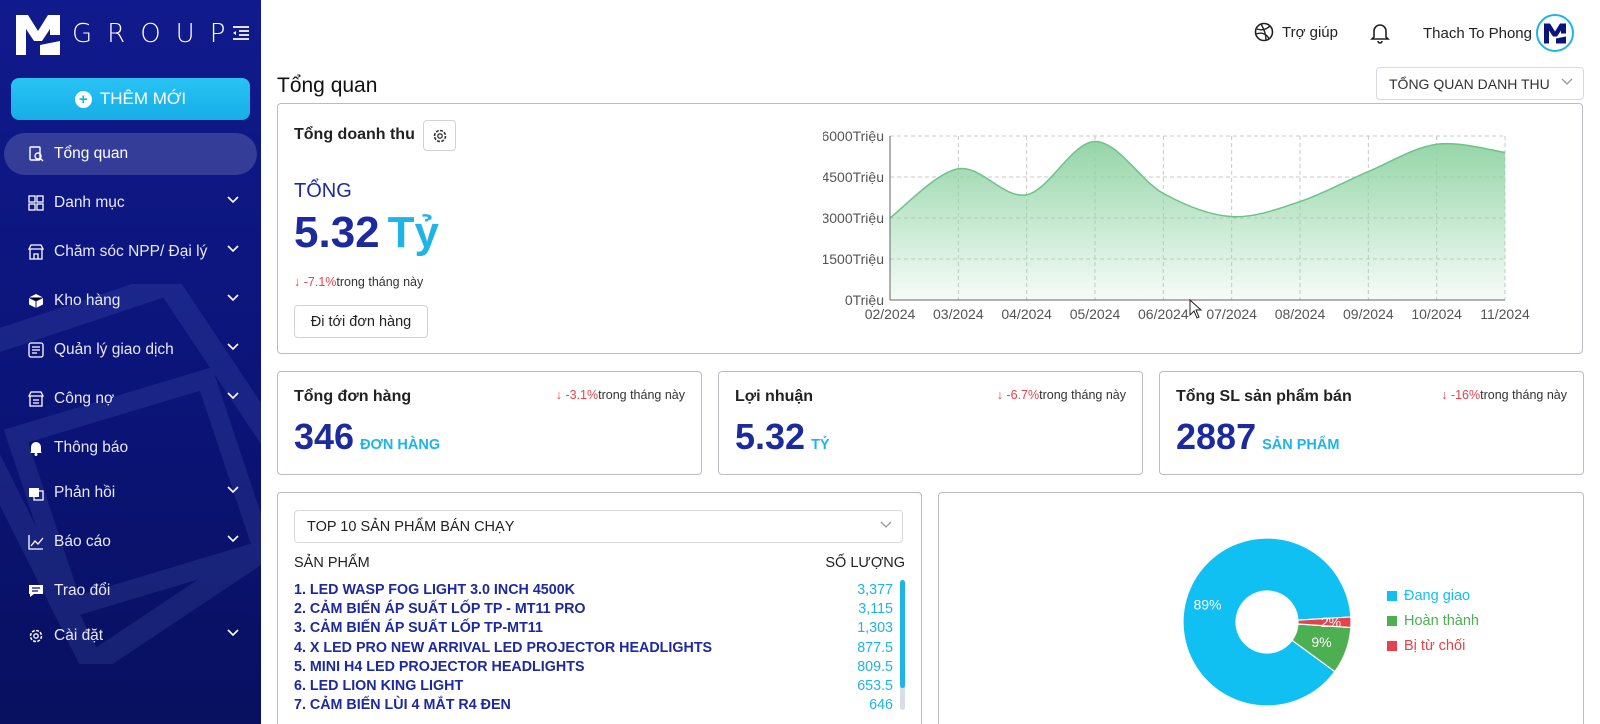 The image size is (1600, 724). I want to click on column-header-qty: SỐ LƯỢNG, so click(865, 563).